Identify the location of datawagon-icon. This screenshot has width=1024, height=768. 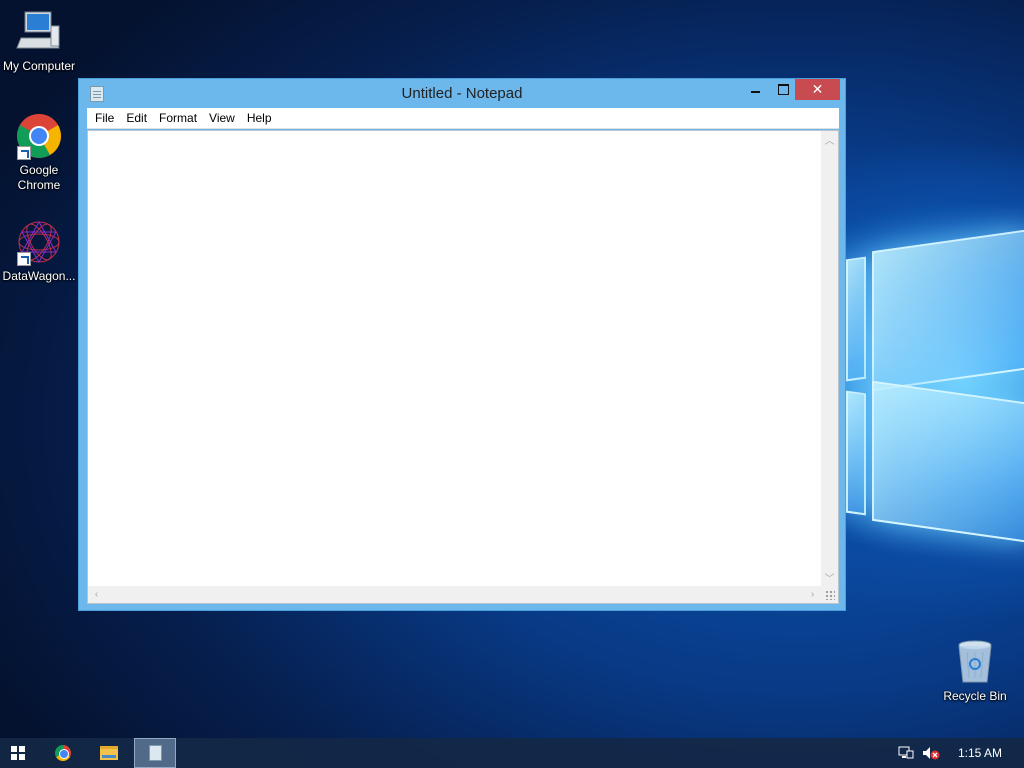
(39, 242).